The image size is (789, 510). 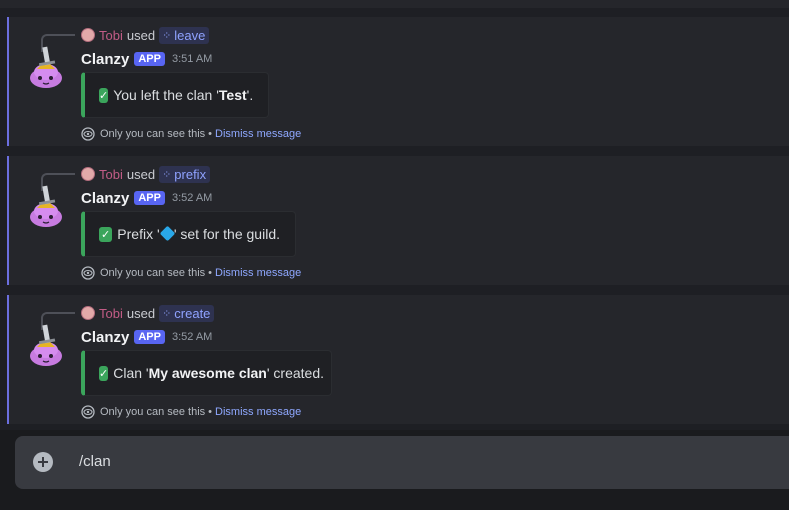 I want to click on plus-circle-icon, so click(x=43, y=462).